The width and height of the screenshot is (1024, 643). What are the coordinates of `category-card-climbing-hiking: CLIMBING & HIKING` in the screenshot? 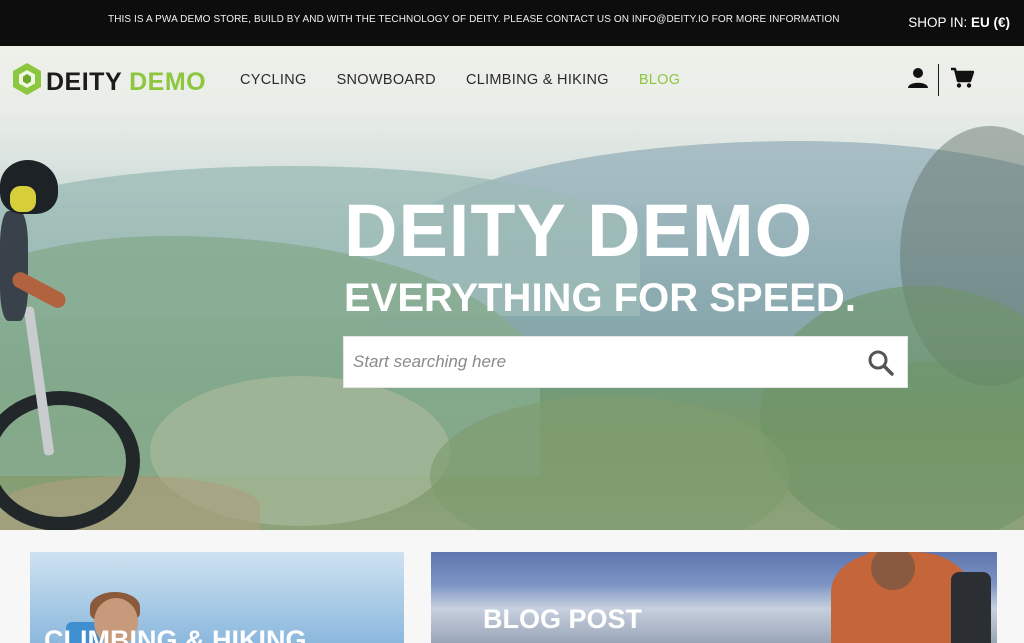 It's located at (217, 597).